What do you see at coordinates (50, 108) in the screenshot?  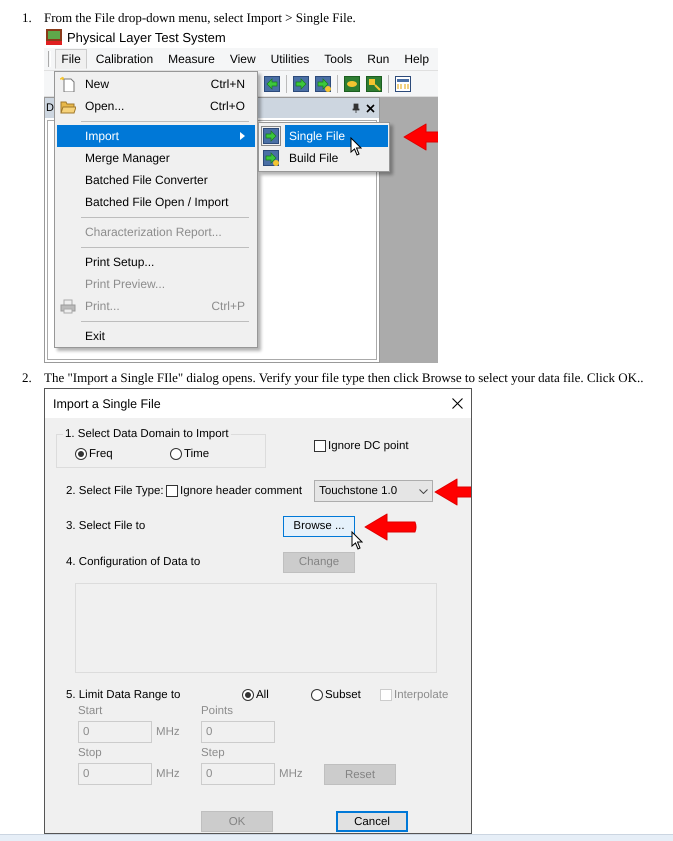 I see `panel-title: D` at bounding box center [50, 108].